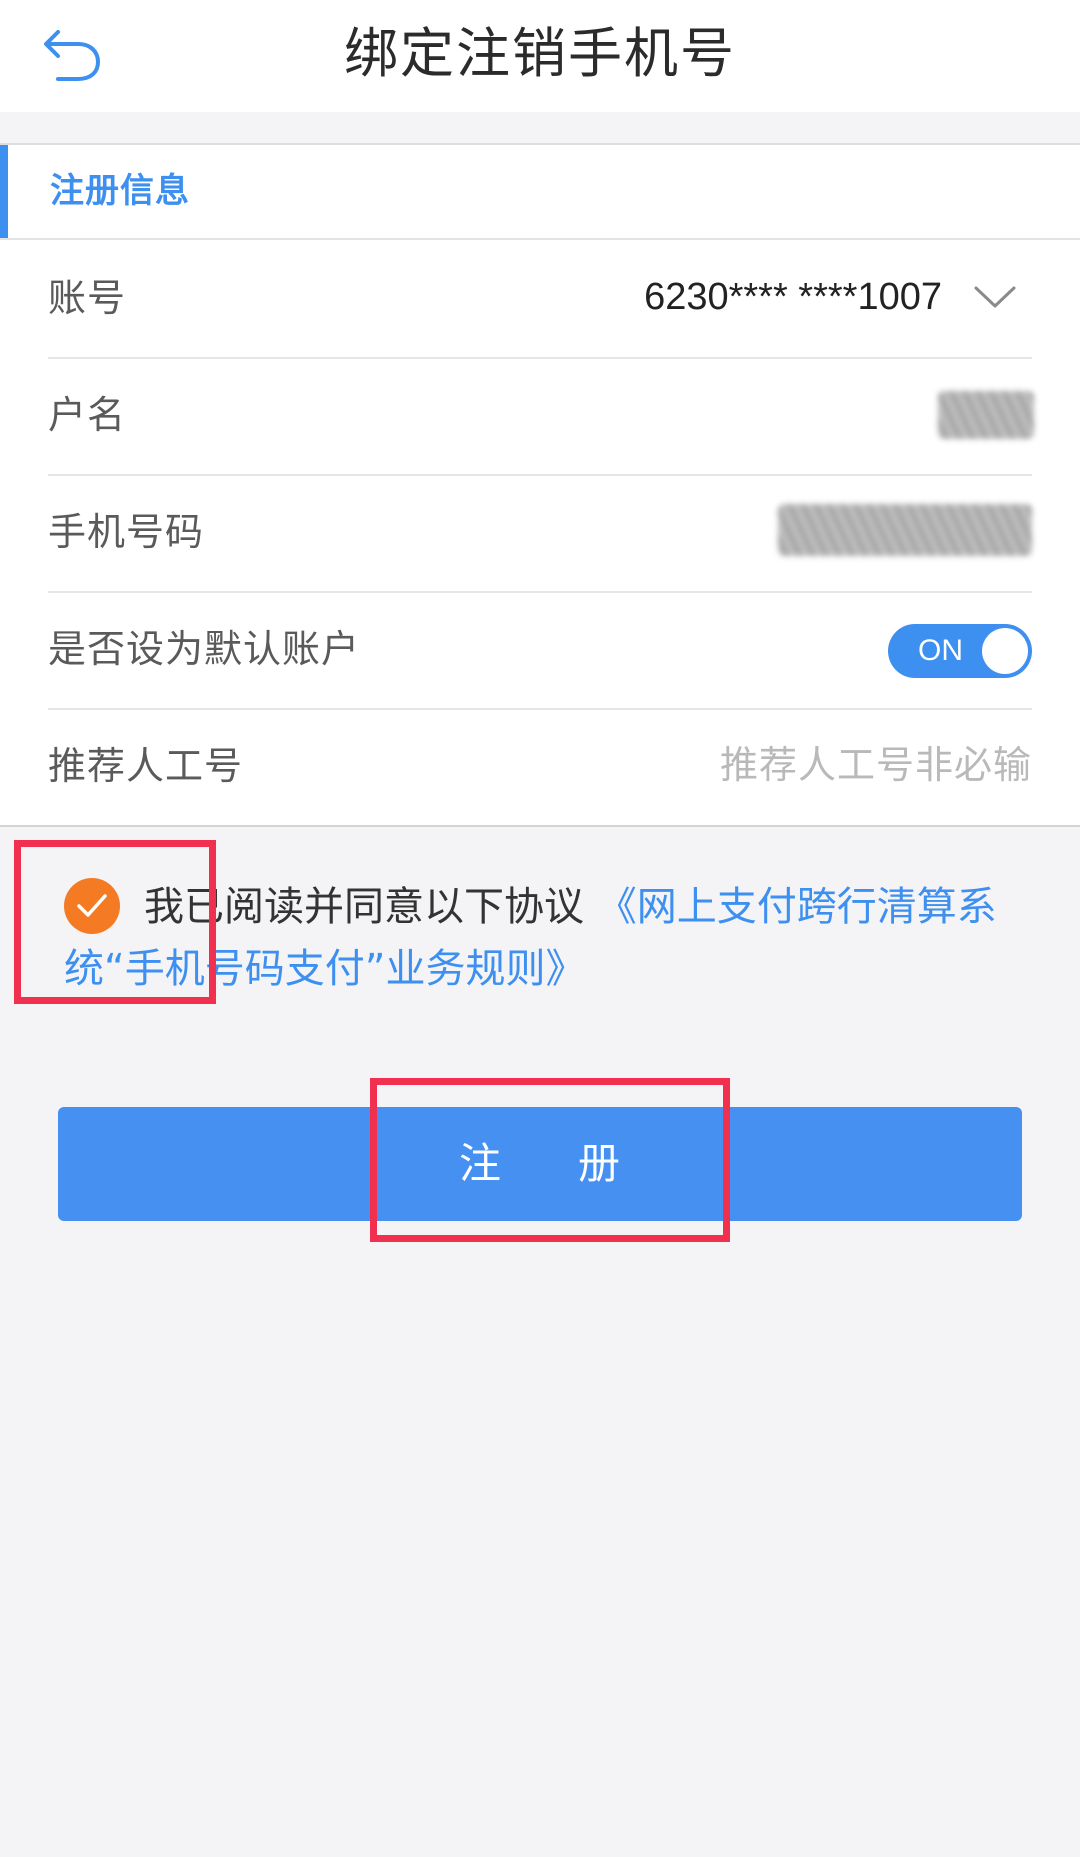  I want to click on referrer-input: 推荐人工号非必输, so click(876, 765).